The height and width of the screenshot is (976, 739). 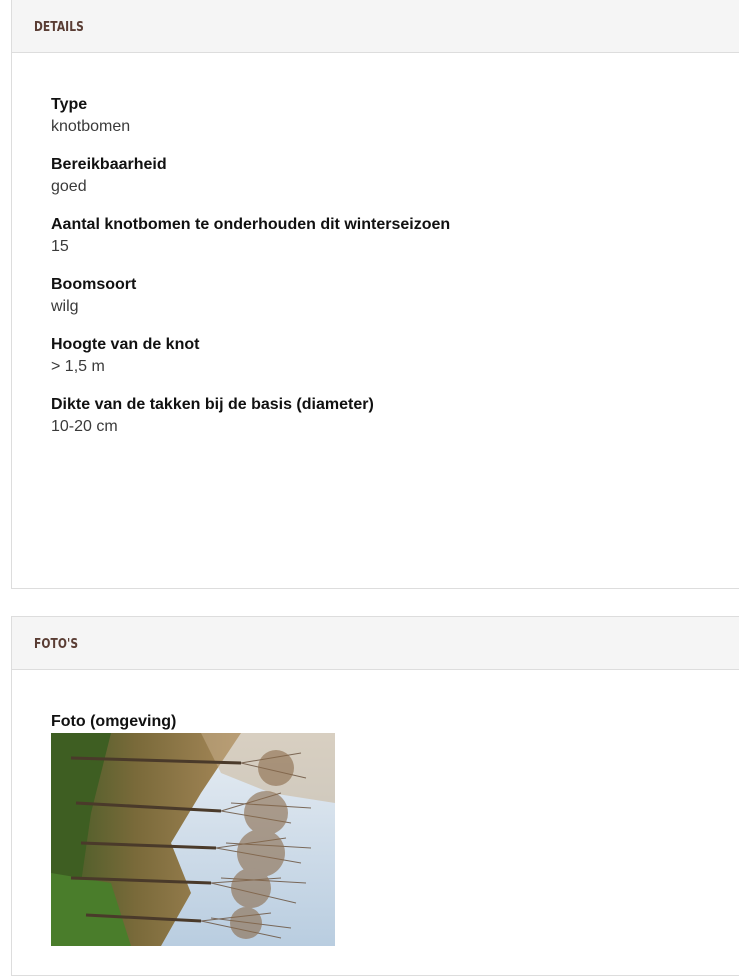 I want to click on photo-label: Foto (omgeving), so click(x=114, y=721).